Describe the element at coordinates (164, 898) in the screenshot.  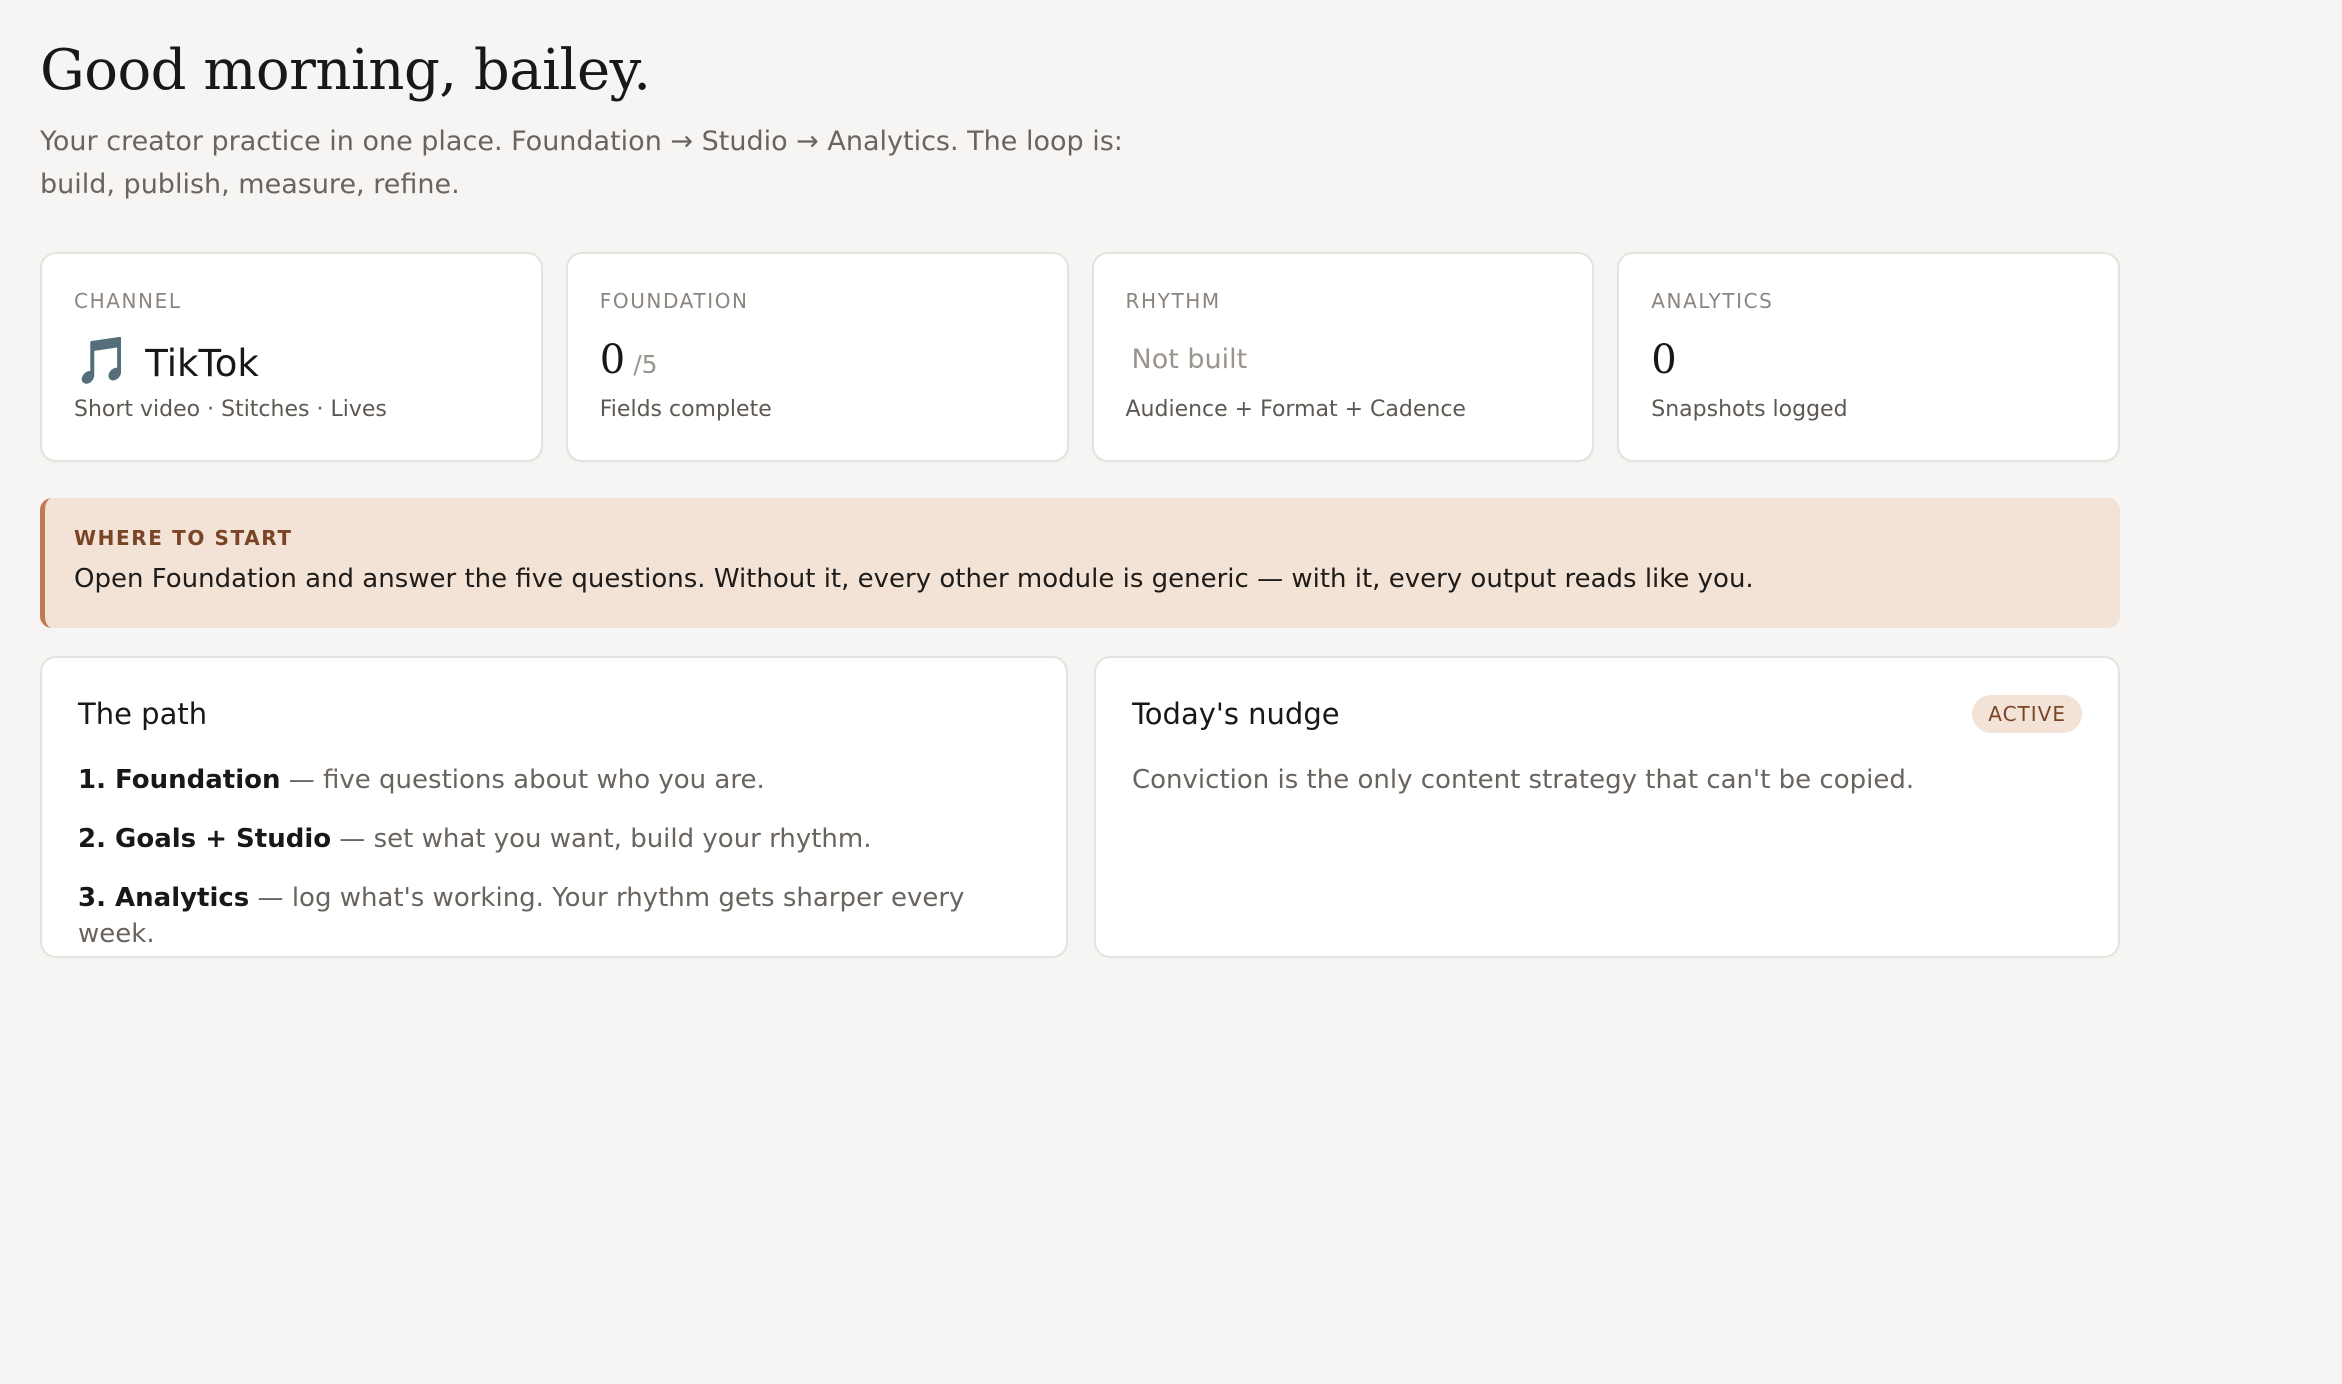
I see `path-step-title: 3. Analytics` at that location.